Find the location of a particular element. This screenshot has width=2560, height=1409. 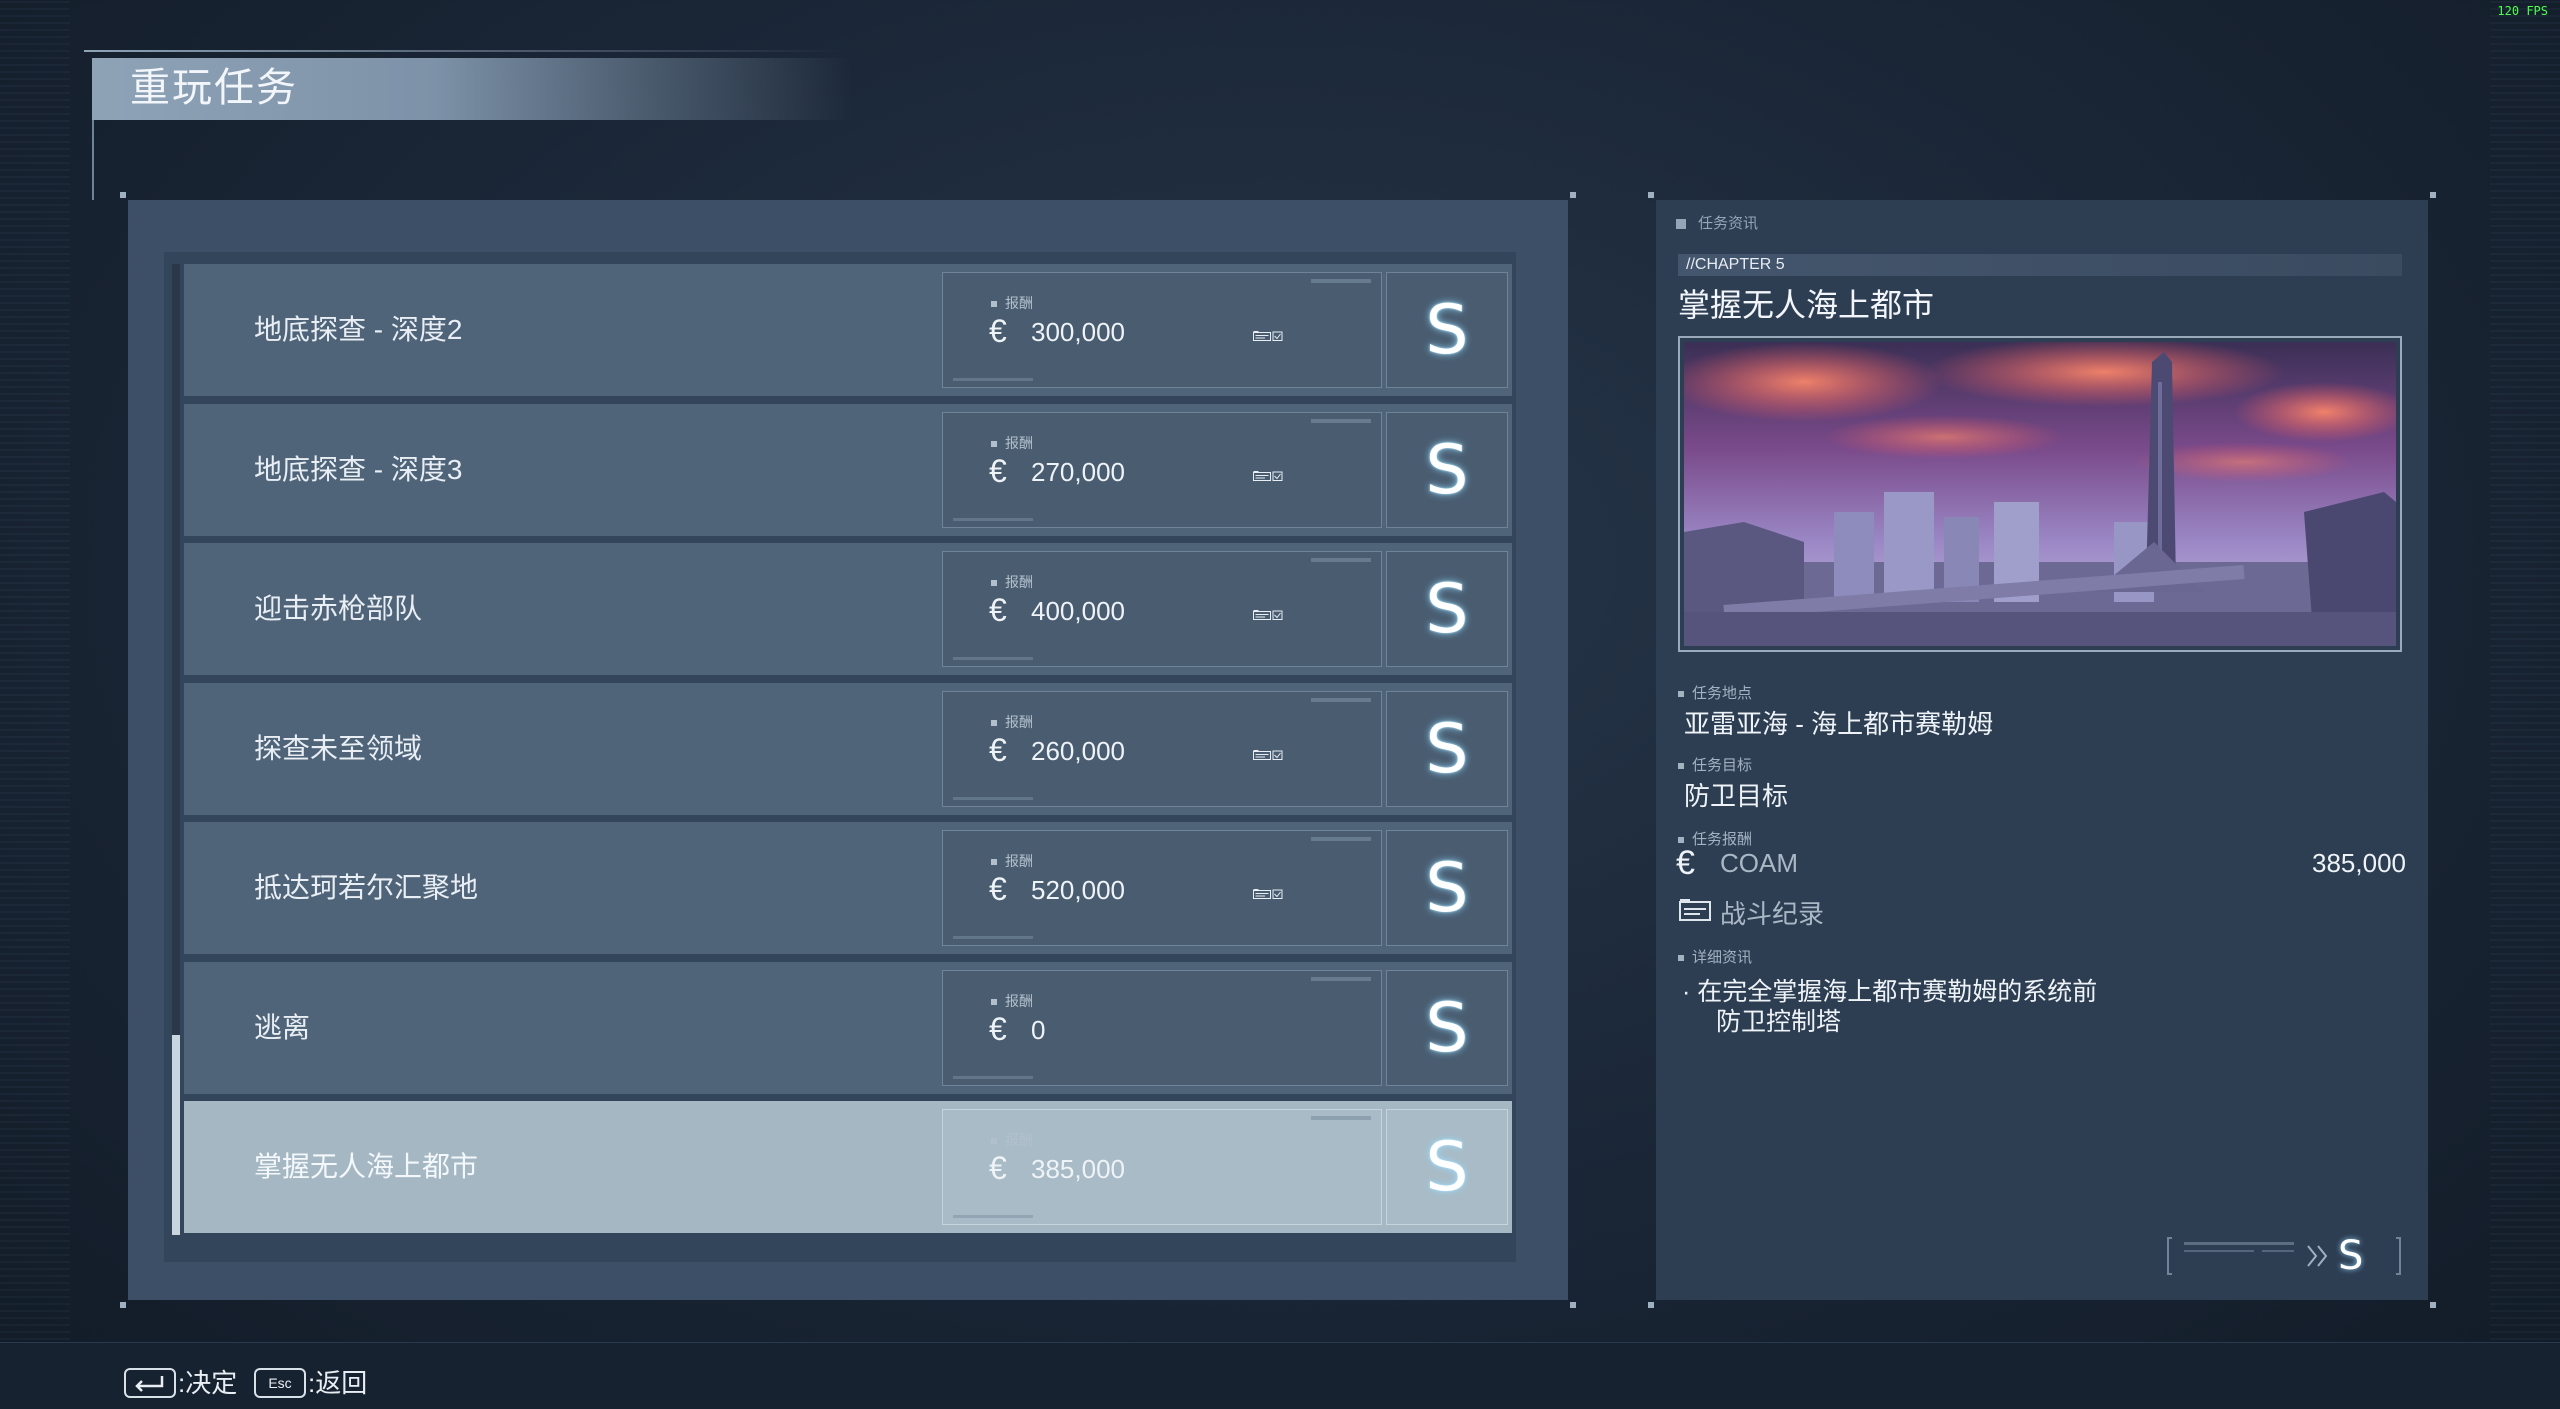

mission-name: 探查未至领域 is located at coordinates (338, 748).